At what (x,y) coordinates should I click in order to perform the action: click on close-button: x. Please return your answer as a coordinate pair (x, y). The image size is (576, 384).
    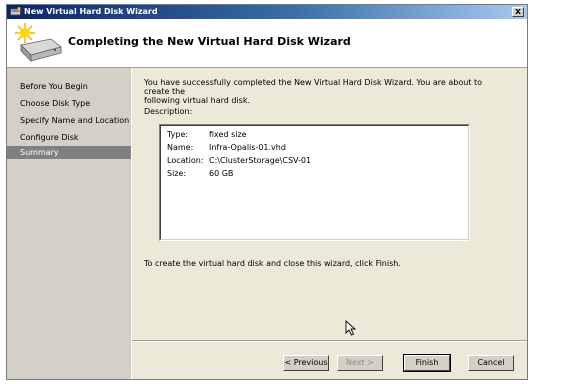
    Looking at the image, I should click on (518, 12).